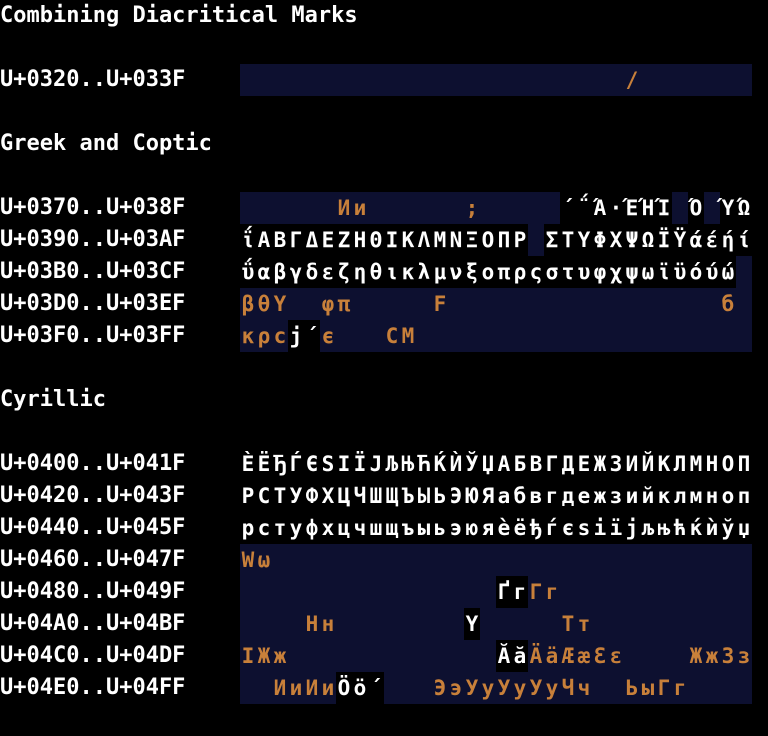 The width and height of the screenshot is (768, 736). What do you see at coordinates (312, 496) in the screenshot?
I see `glyph-cell: Ф` at bounding box center [312, 496].